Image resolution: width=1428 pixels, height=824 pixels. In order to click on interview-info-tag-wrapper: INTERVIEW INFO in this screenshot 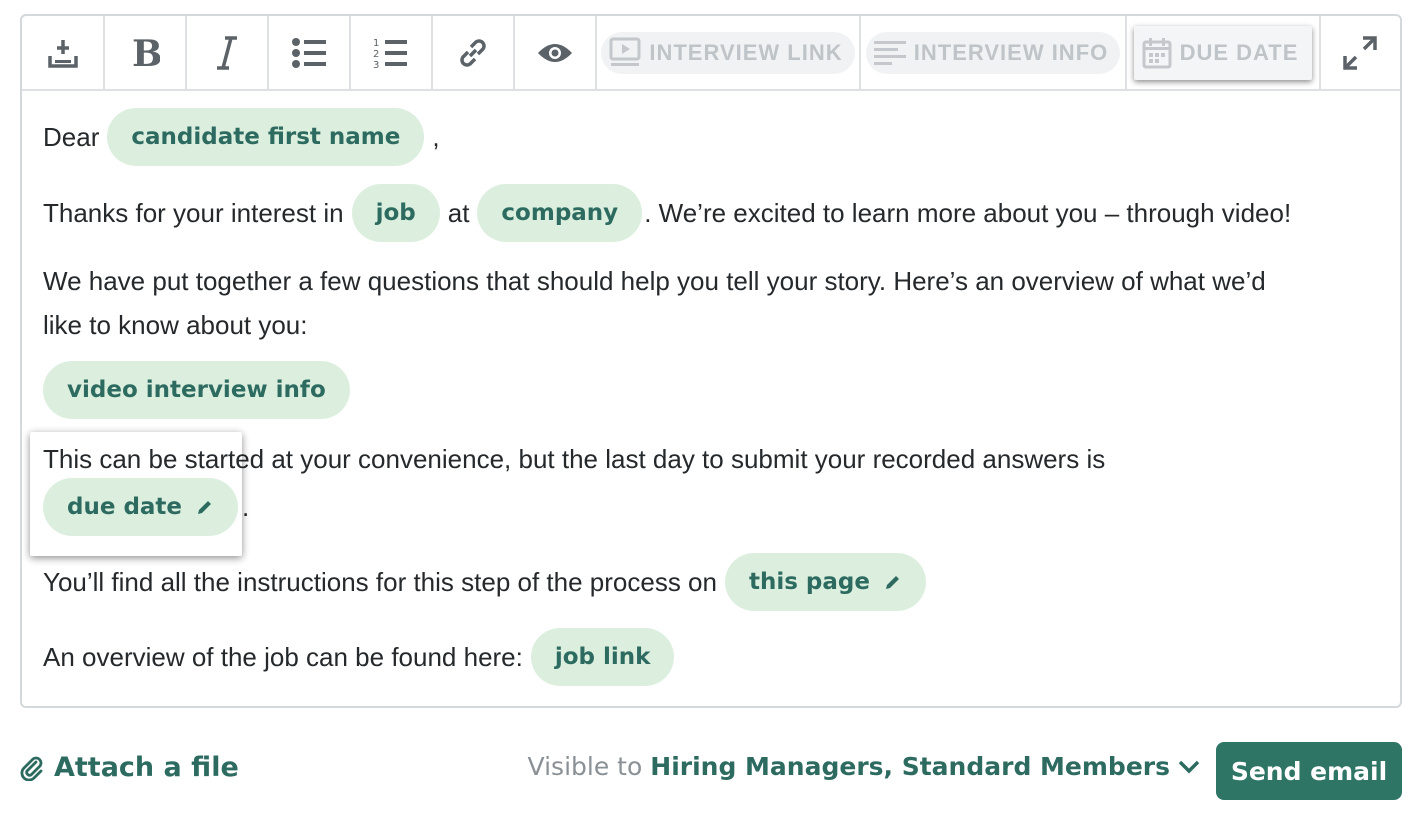, I will do `click(994, 52)`.